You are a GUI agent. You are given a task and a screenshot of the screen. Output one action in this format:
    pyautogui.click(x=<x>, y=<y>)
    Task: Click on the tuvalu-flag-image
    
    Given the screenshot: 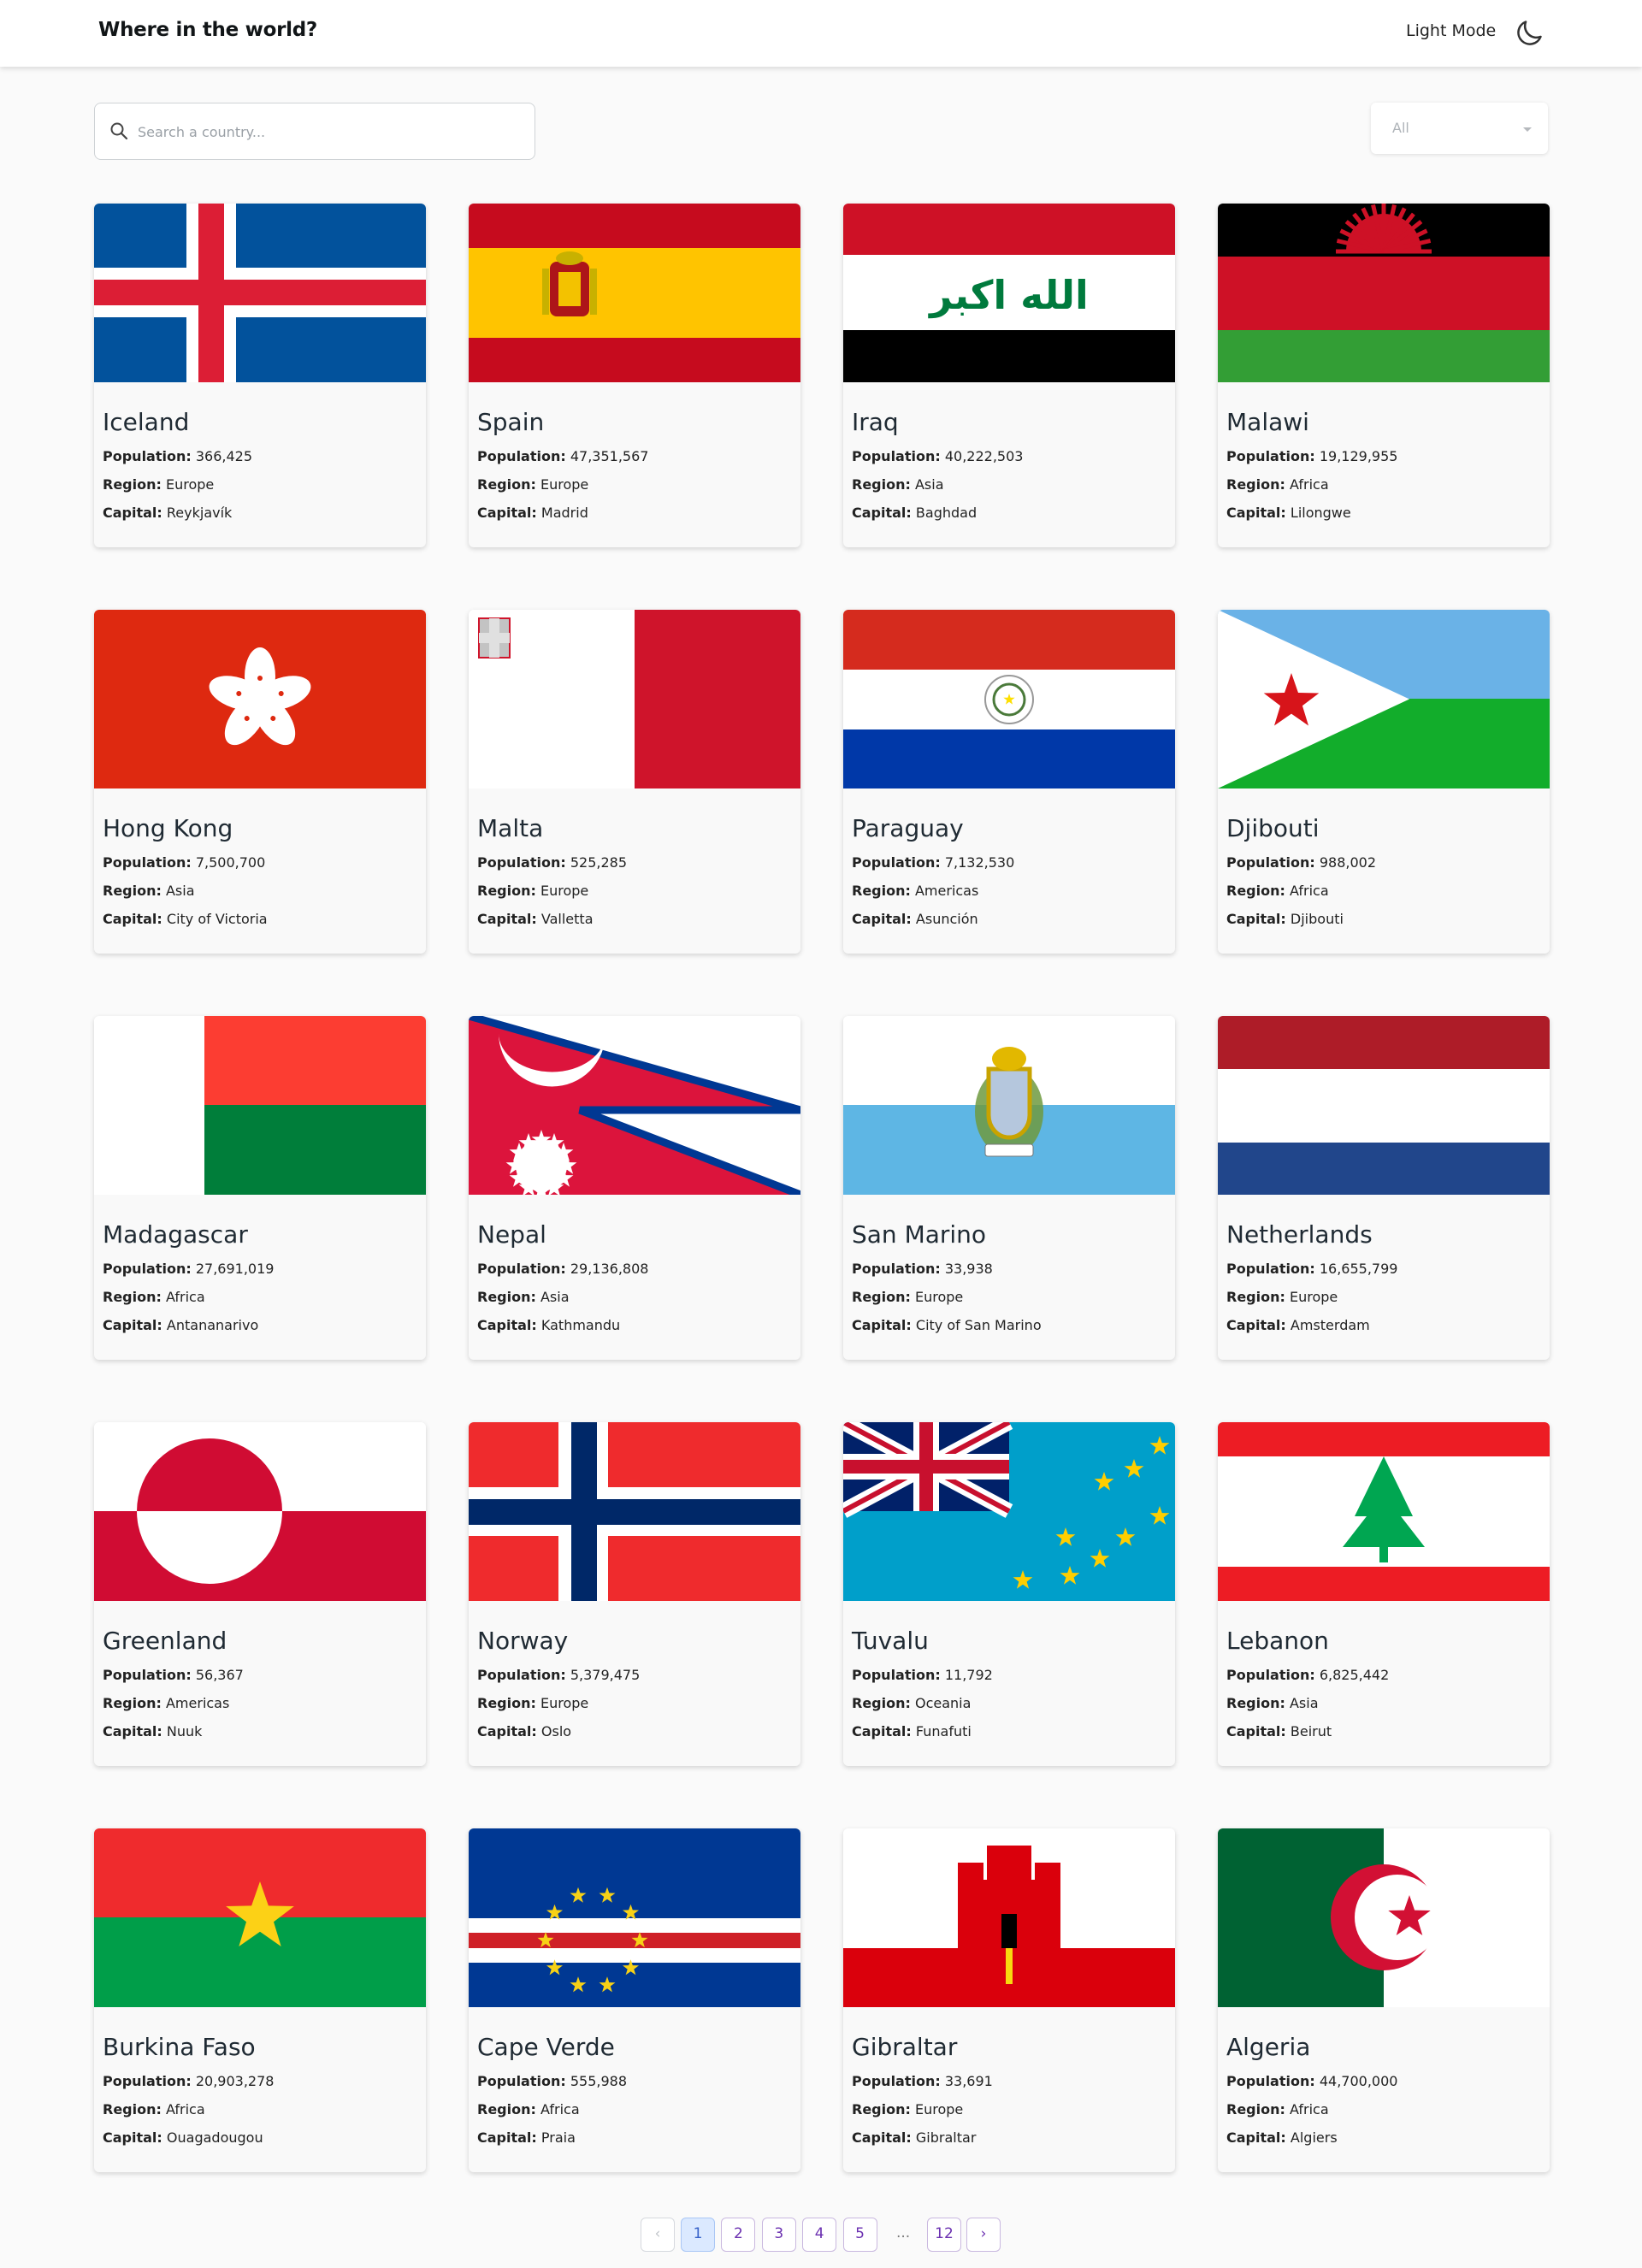 What is the action you would take?
    pyautogui.click(x=1009, y=1511)
    